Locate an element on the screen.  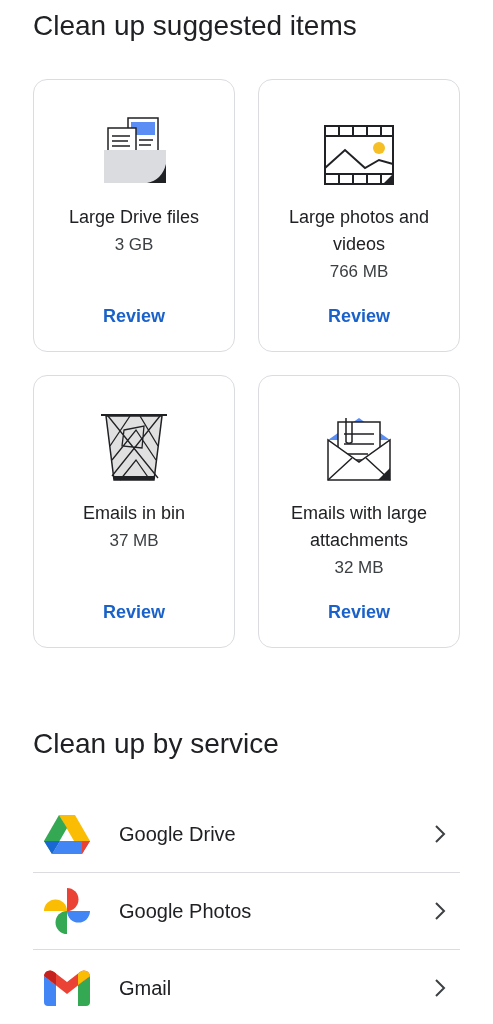
service-label: Gmail is located at coordinates (146, 988).